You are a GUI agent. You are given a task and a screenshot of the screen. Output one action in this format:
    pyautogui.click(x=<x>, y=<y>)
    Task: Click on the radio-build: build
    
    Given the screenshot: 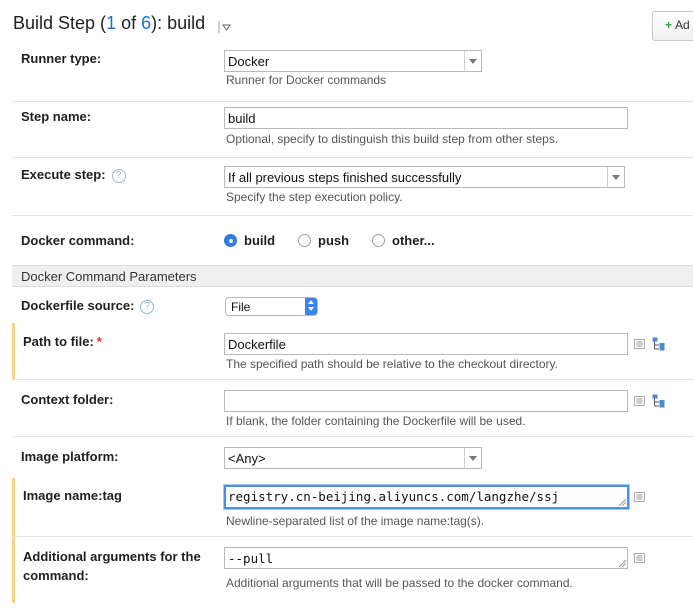 What is the action you would take?
    pyautogui.click(x=249, y=240)
    